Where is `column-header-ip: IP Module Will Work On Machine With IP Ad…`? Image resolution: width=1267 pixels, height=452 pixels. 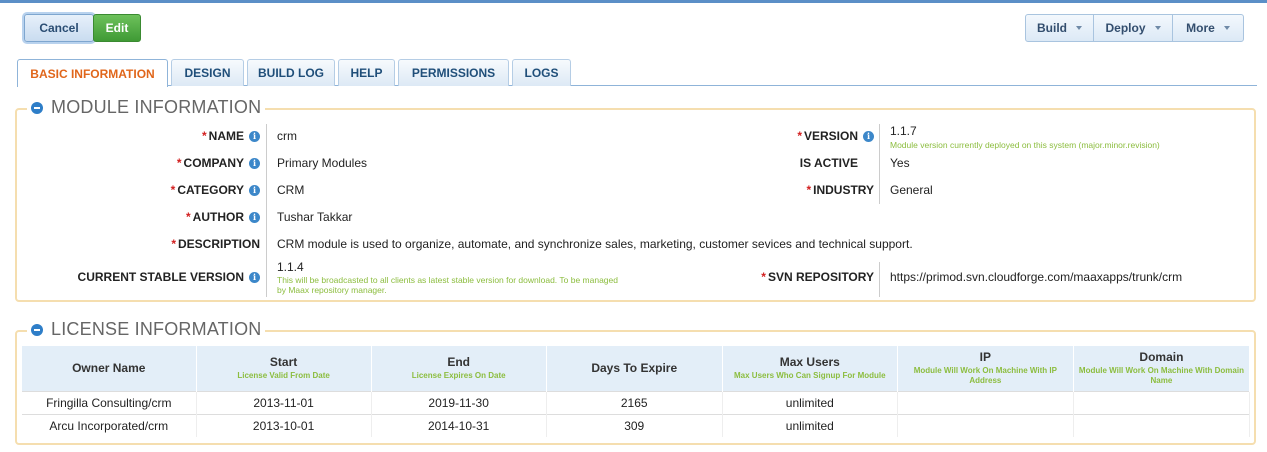 column-header-ip: IP Module Will Work On Machine With IP Ad… is located at coordinates (985, 368).